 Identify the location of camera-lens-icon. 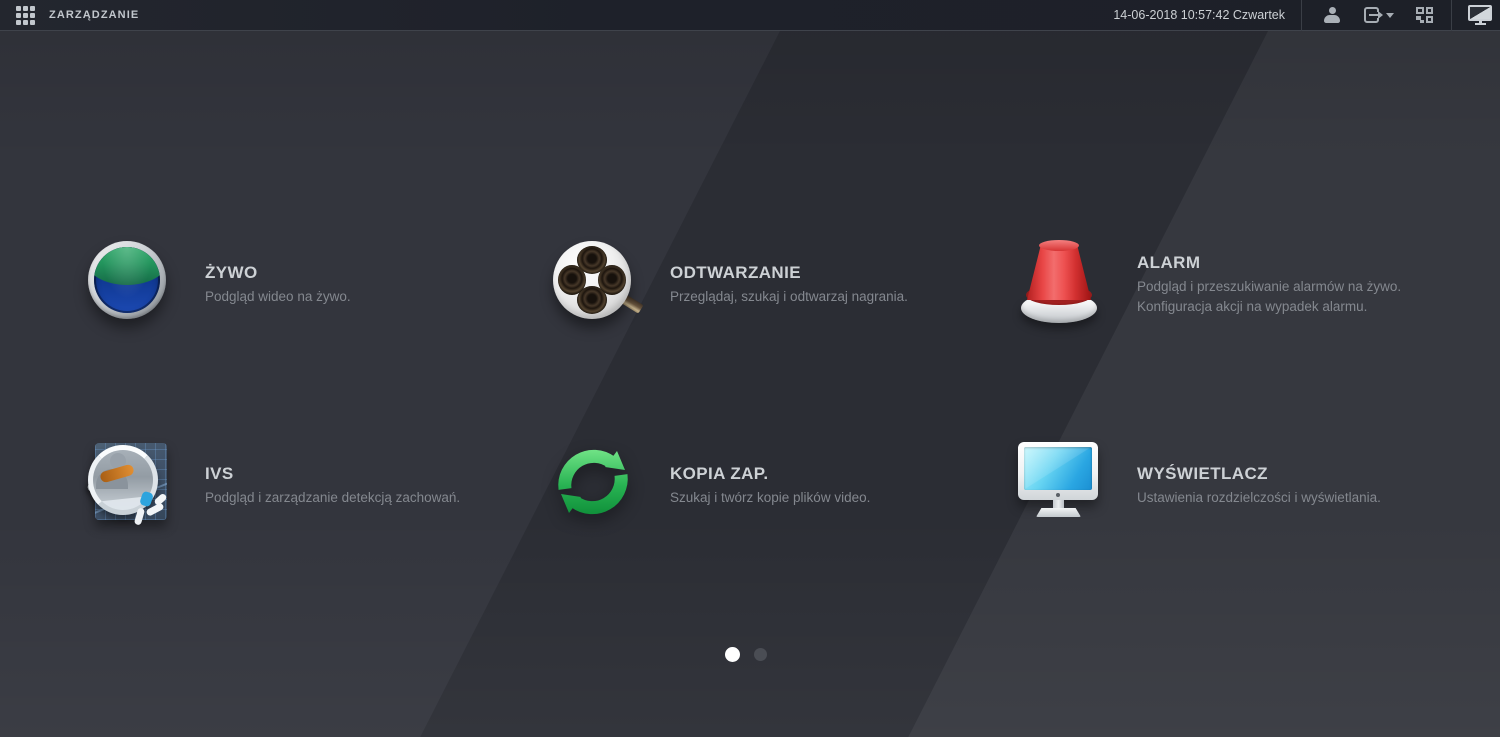
(127, 282).